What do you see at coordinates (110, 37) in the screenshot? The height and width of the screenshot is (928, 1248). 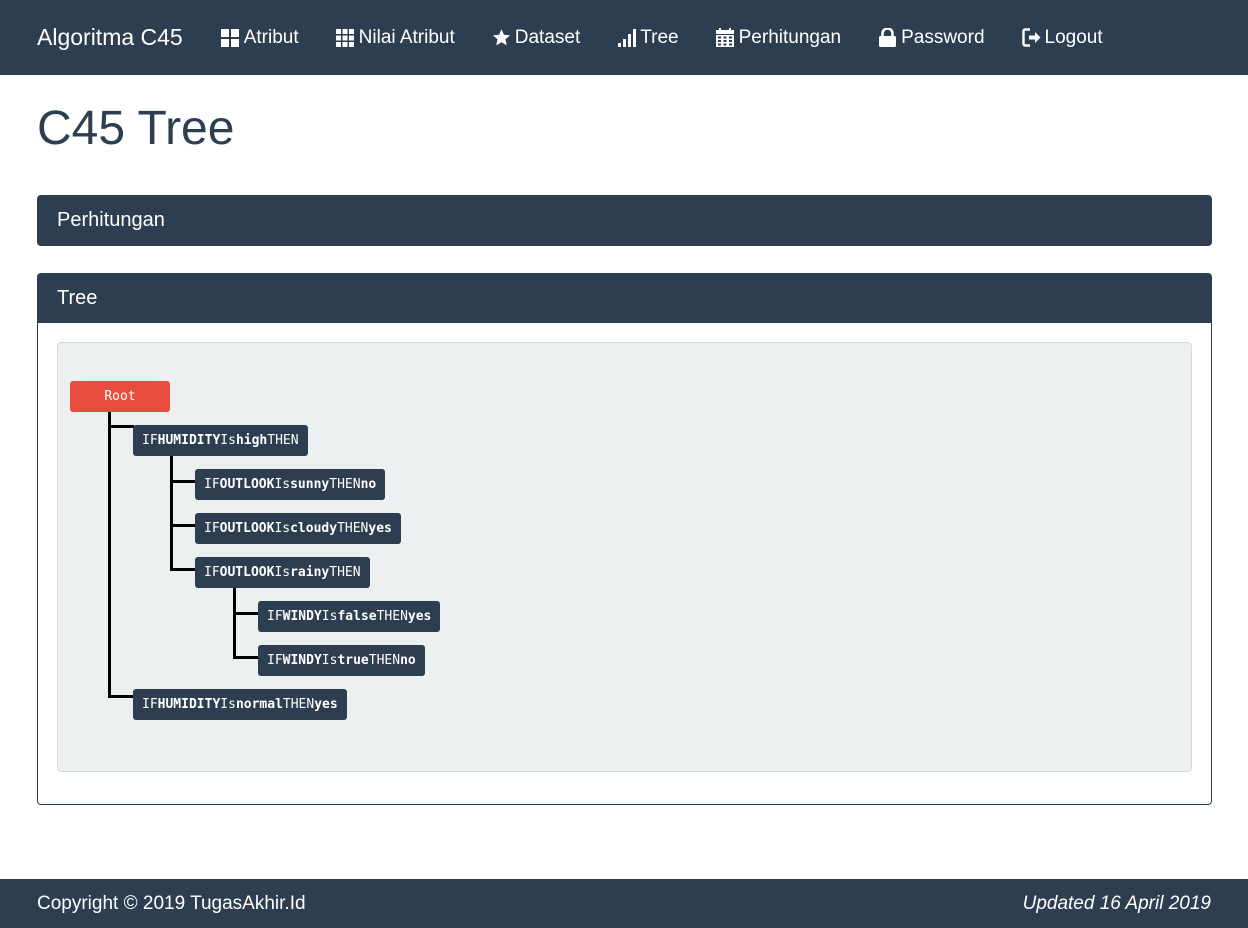 I see `brand-link: Algoritma C45` at bounding box center [110, 37].